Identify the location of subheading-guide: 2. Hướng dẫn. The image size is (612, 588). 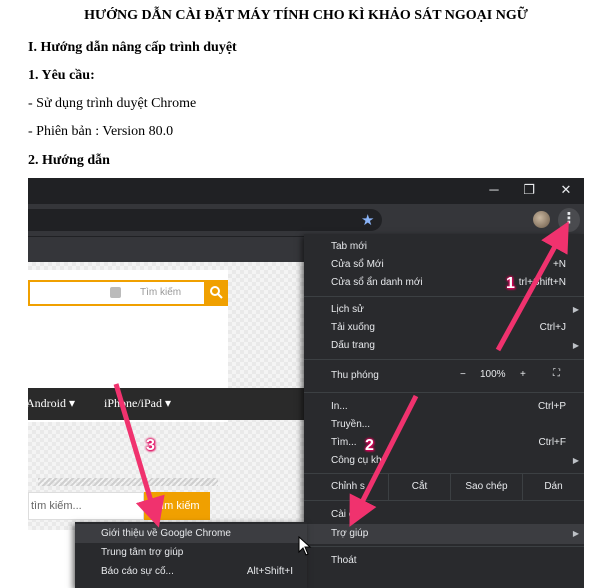
(69, 160).